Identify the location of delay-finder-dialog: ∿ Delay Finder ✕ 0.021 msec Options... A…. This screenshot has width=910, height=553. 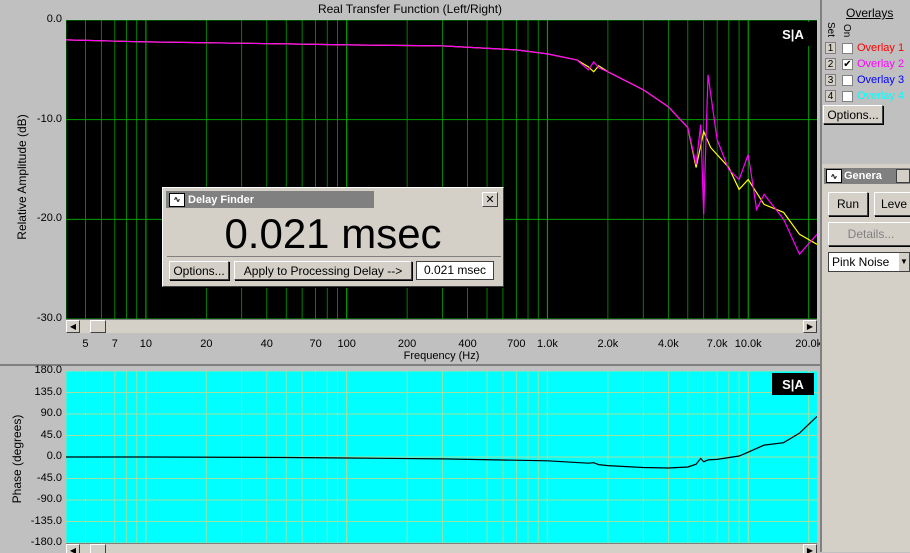
(333, 237).